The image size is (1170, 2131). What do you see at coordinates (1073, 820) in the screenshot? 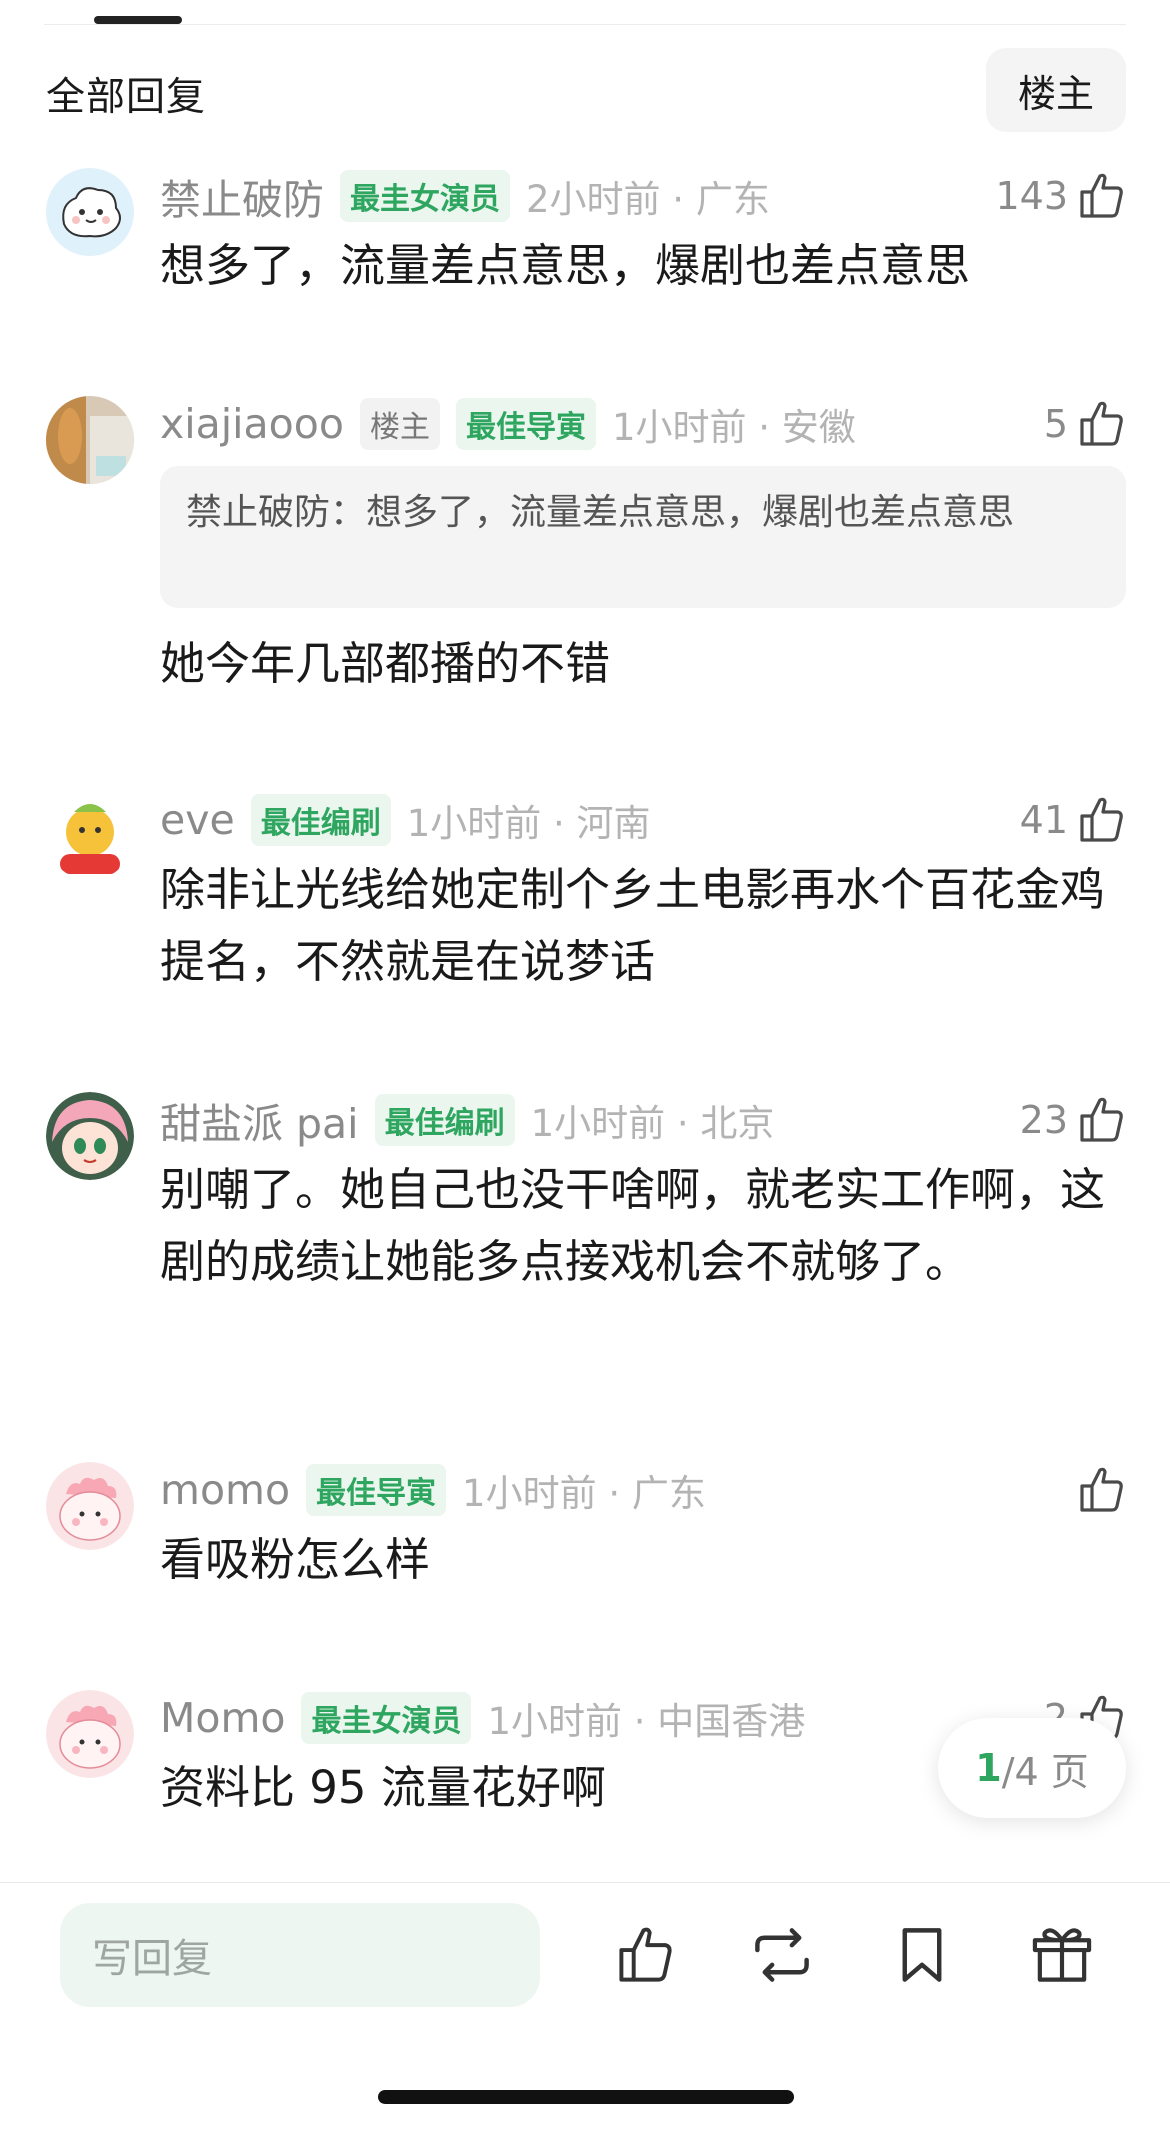
I see `like-control: 41` at bounding box center [1073, 820].